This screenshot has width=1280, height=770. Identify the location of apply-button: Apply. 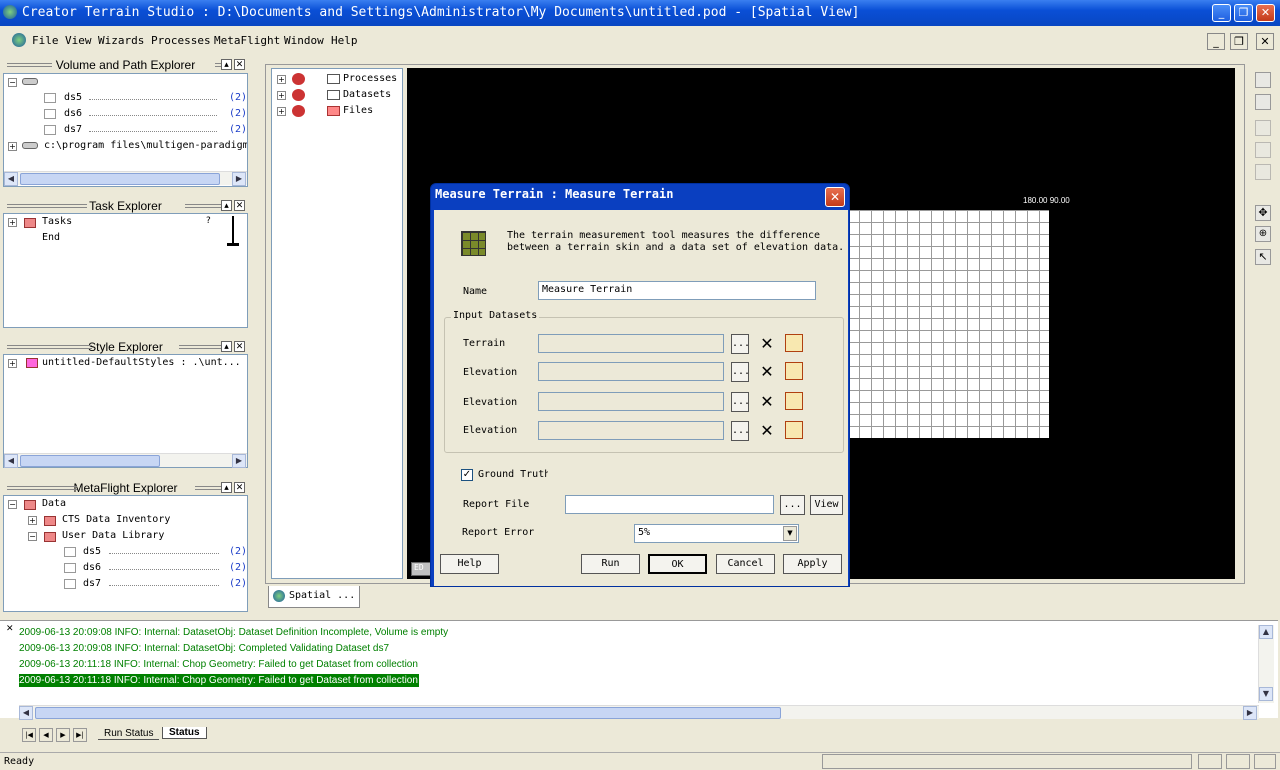
(812, 564).